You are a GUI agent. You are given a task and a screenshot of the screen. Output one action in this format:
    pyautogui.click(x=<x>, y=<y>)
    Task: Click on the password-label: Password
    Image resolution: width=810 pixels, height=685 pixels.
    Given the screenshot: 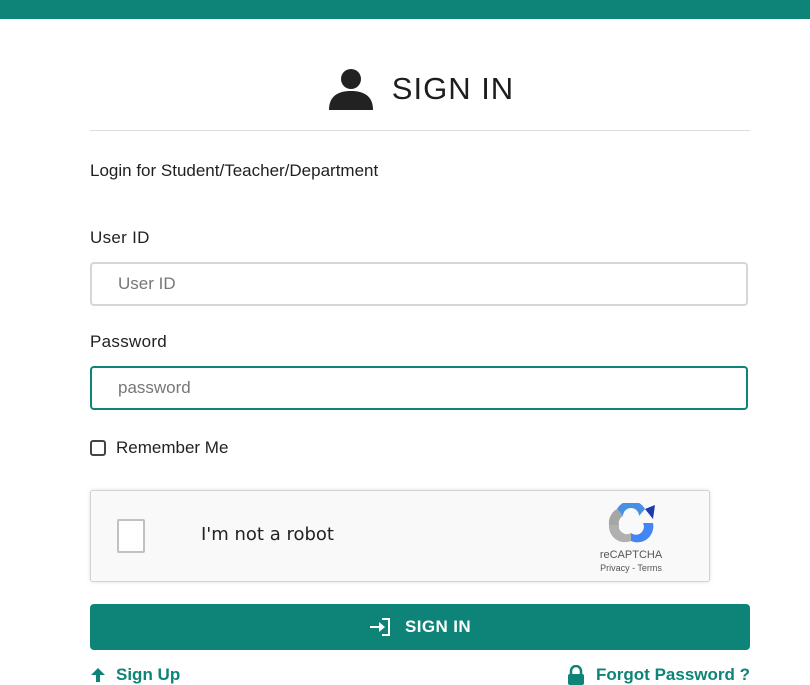 What is the action you would take?
    pyautogui.click(x=129, y=341)
    